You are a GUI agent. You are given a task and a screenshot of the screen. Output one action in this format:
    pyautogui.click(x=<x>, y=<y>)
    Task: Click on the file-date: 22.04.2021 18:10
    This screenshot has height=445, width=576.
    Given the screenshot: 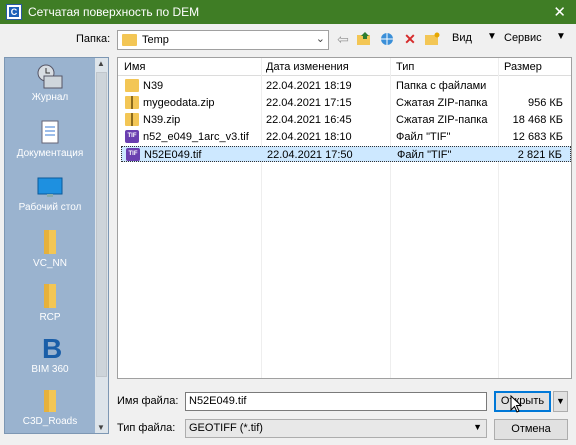 What is the action you would take?
    pyautogui.click(x=309, y=137)
    